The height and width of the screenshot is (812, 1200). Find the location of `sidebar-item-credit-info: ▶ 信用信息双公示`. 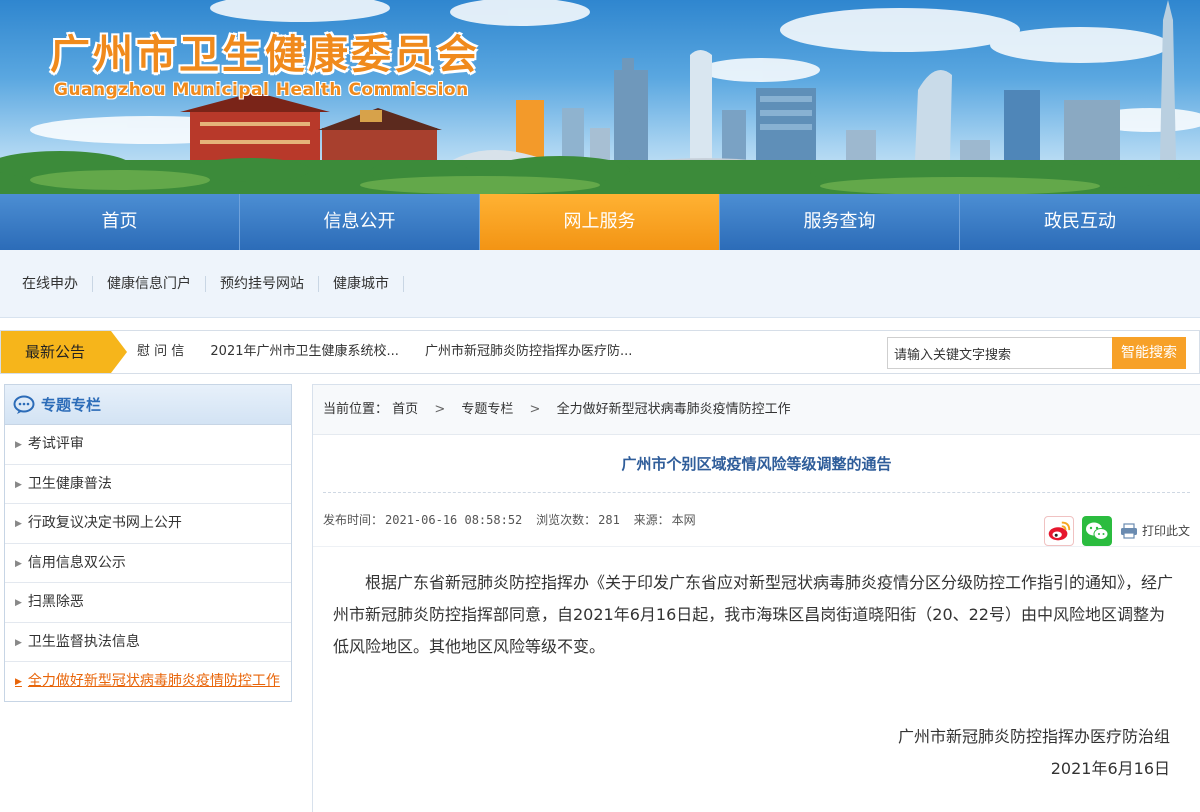

sidebar-item-credit-info: ▶ 信用信息双公示 is located at coordinates (148, 563).